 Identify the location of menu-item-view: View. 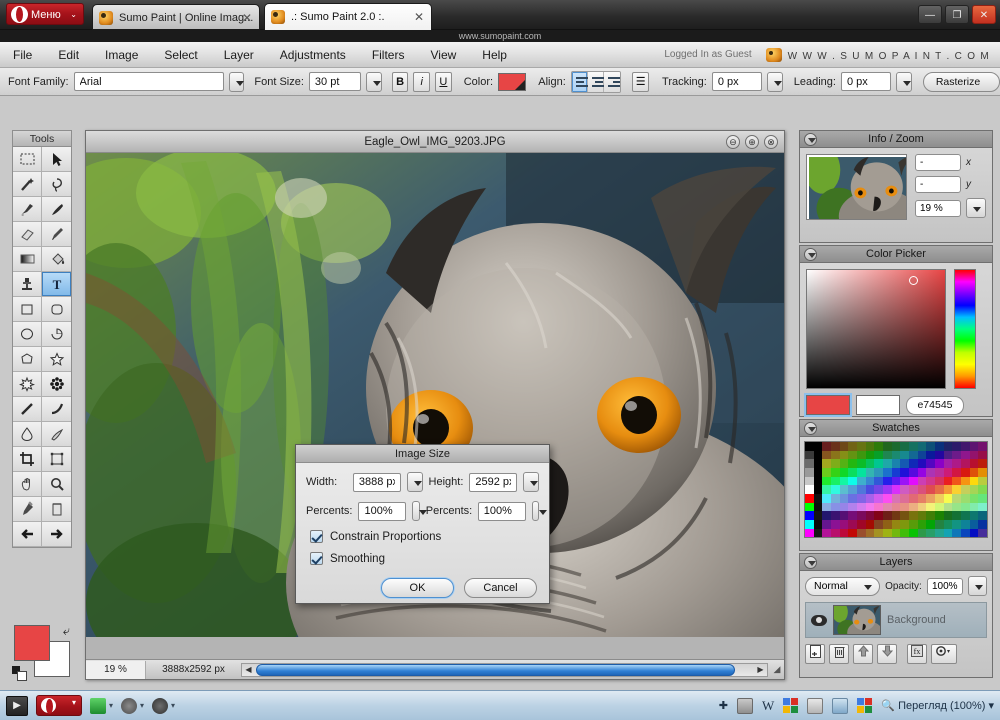
(443, 55).